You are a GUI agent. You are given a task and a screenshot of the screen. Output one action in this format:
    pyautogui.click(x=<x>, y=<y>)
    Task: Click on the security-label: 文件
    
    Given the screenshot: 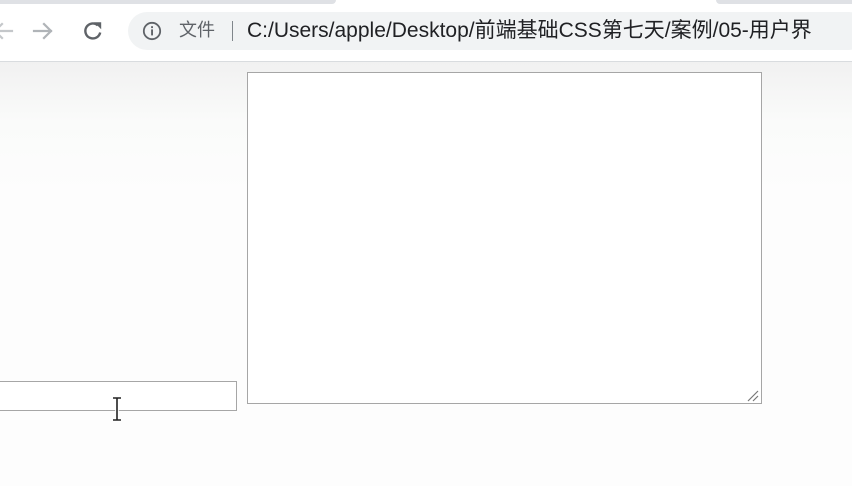 What is the action you would take?
    pyautogui.click(x=197, y=31)
    